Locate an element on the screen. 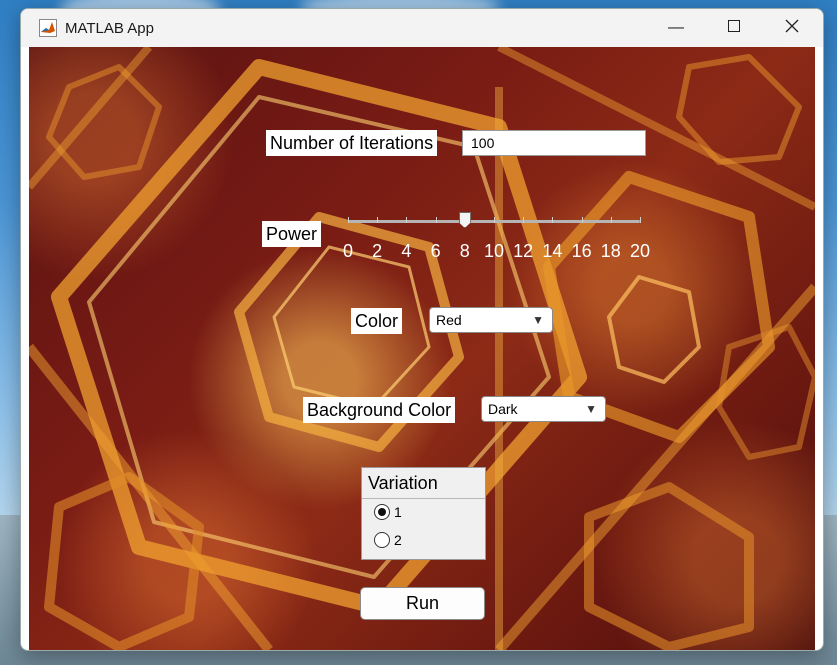 The height and width of the screenshot is (665, 837). power-label: Power is located at coordinates (292, 234).